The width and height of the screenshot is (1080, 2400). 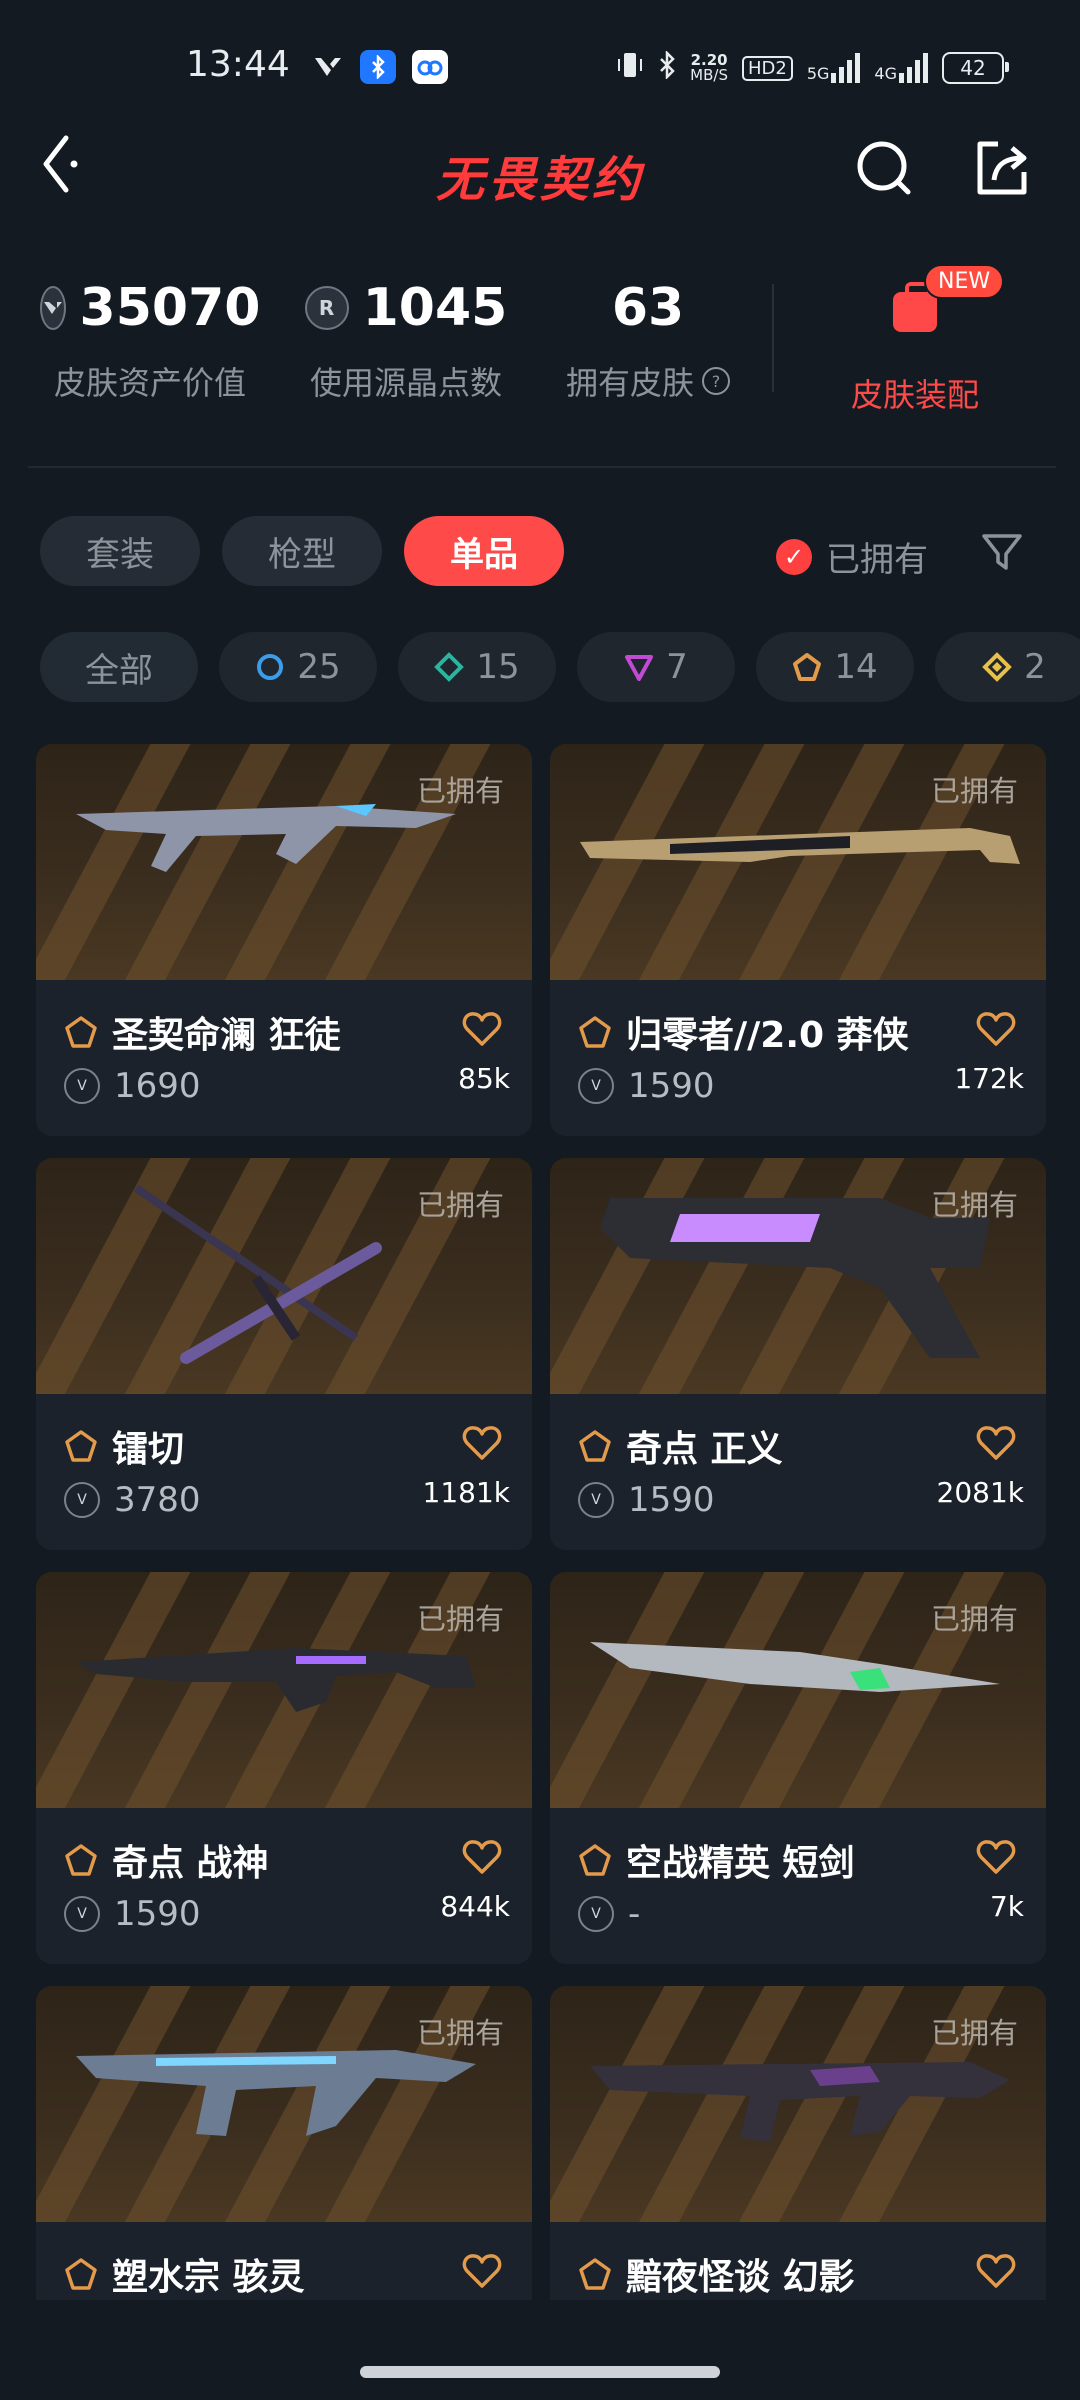 I want to click on like-count: 172k, so click(x=989, y=1078).